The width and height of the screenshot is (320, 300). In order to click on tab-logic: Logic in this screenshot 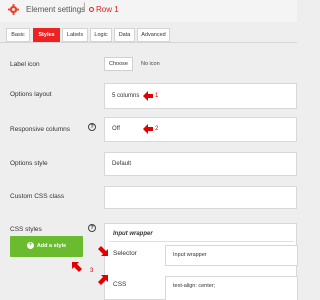, I will do `click(101, 35)`.